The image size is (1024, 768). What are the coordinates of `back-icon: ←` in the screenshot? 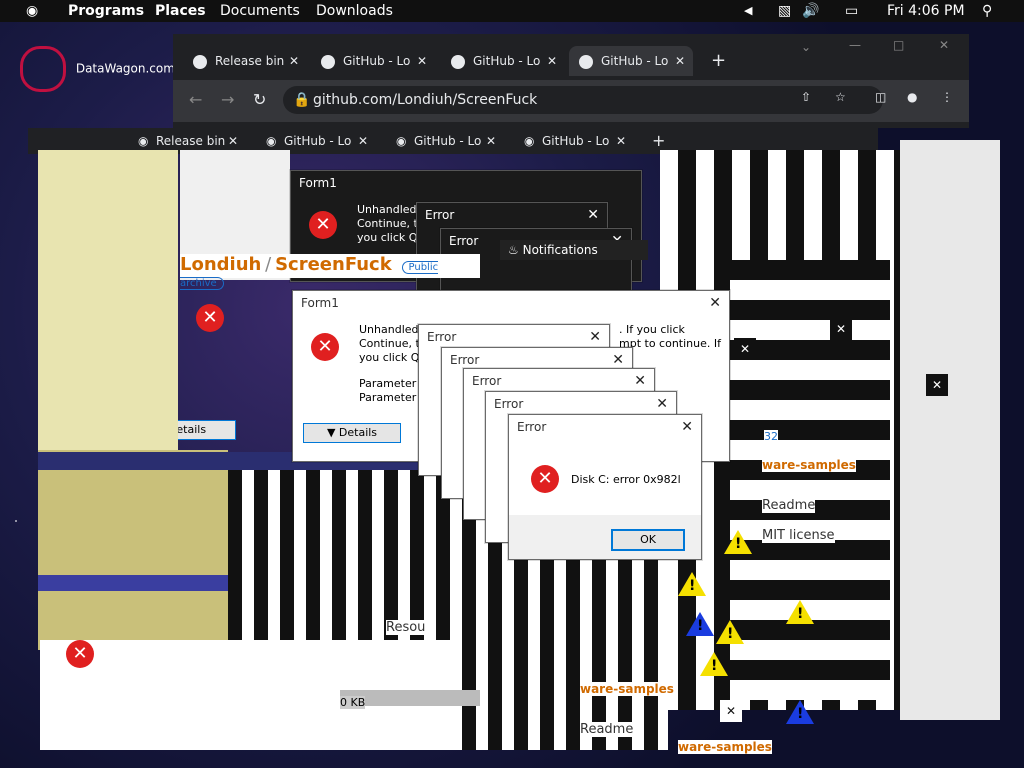 It's located at (195, 99).